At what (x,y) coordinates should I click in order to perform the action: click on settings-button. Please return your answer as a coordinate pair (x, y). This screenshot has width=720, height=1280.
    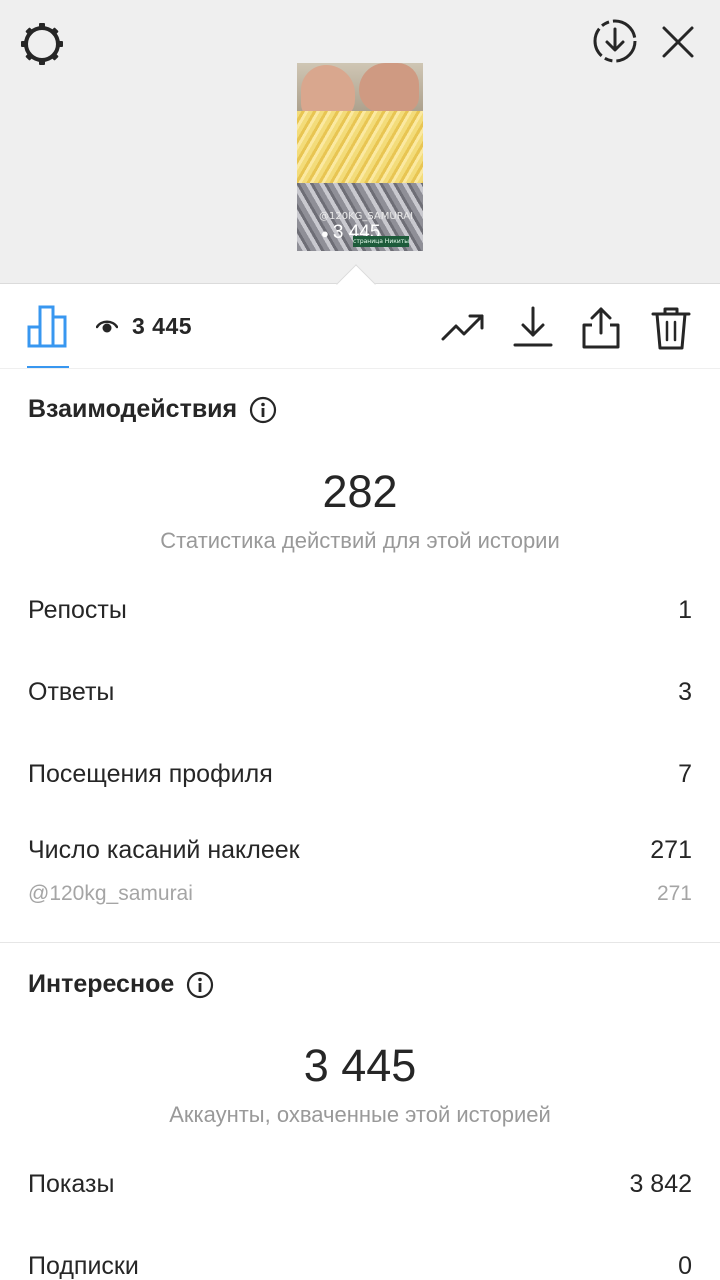
    Looking at the image, I should click on (42, 44).